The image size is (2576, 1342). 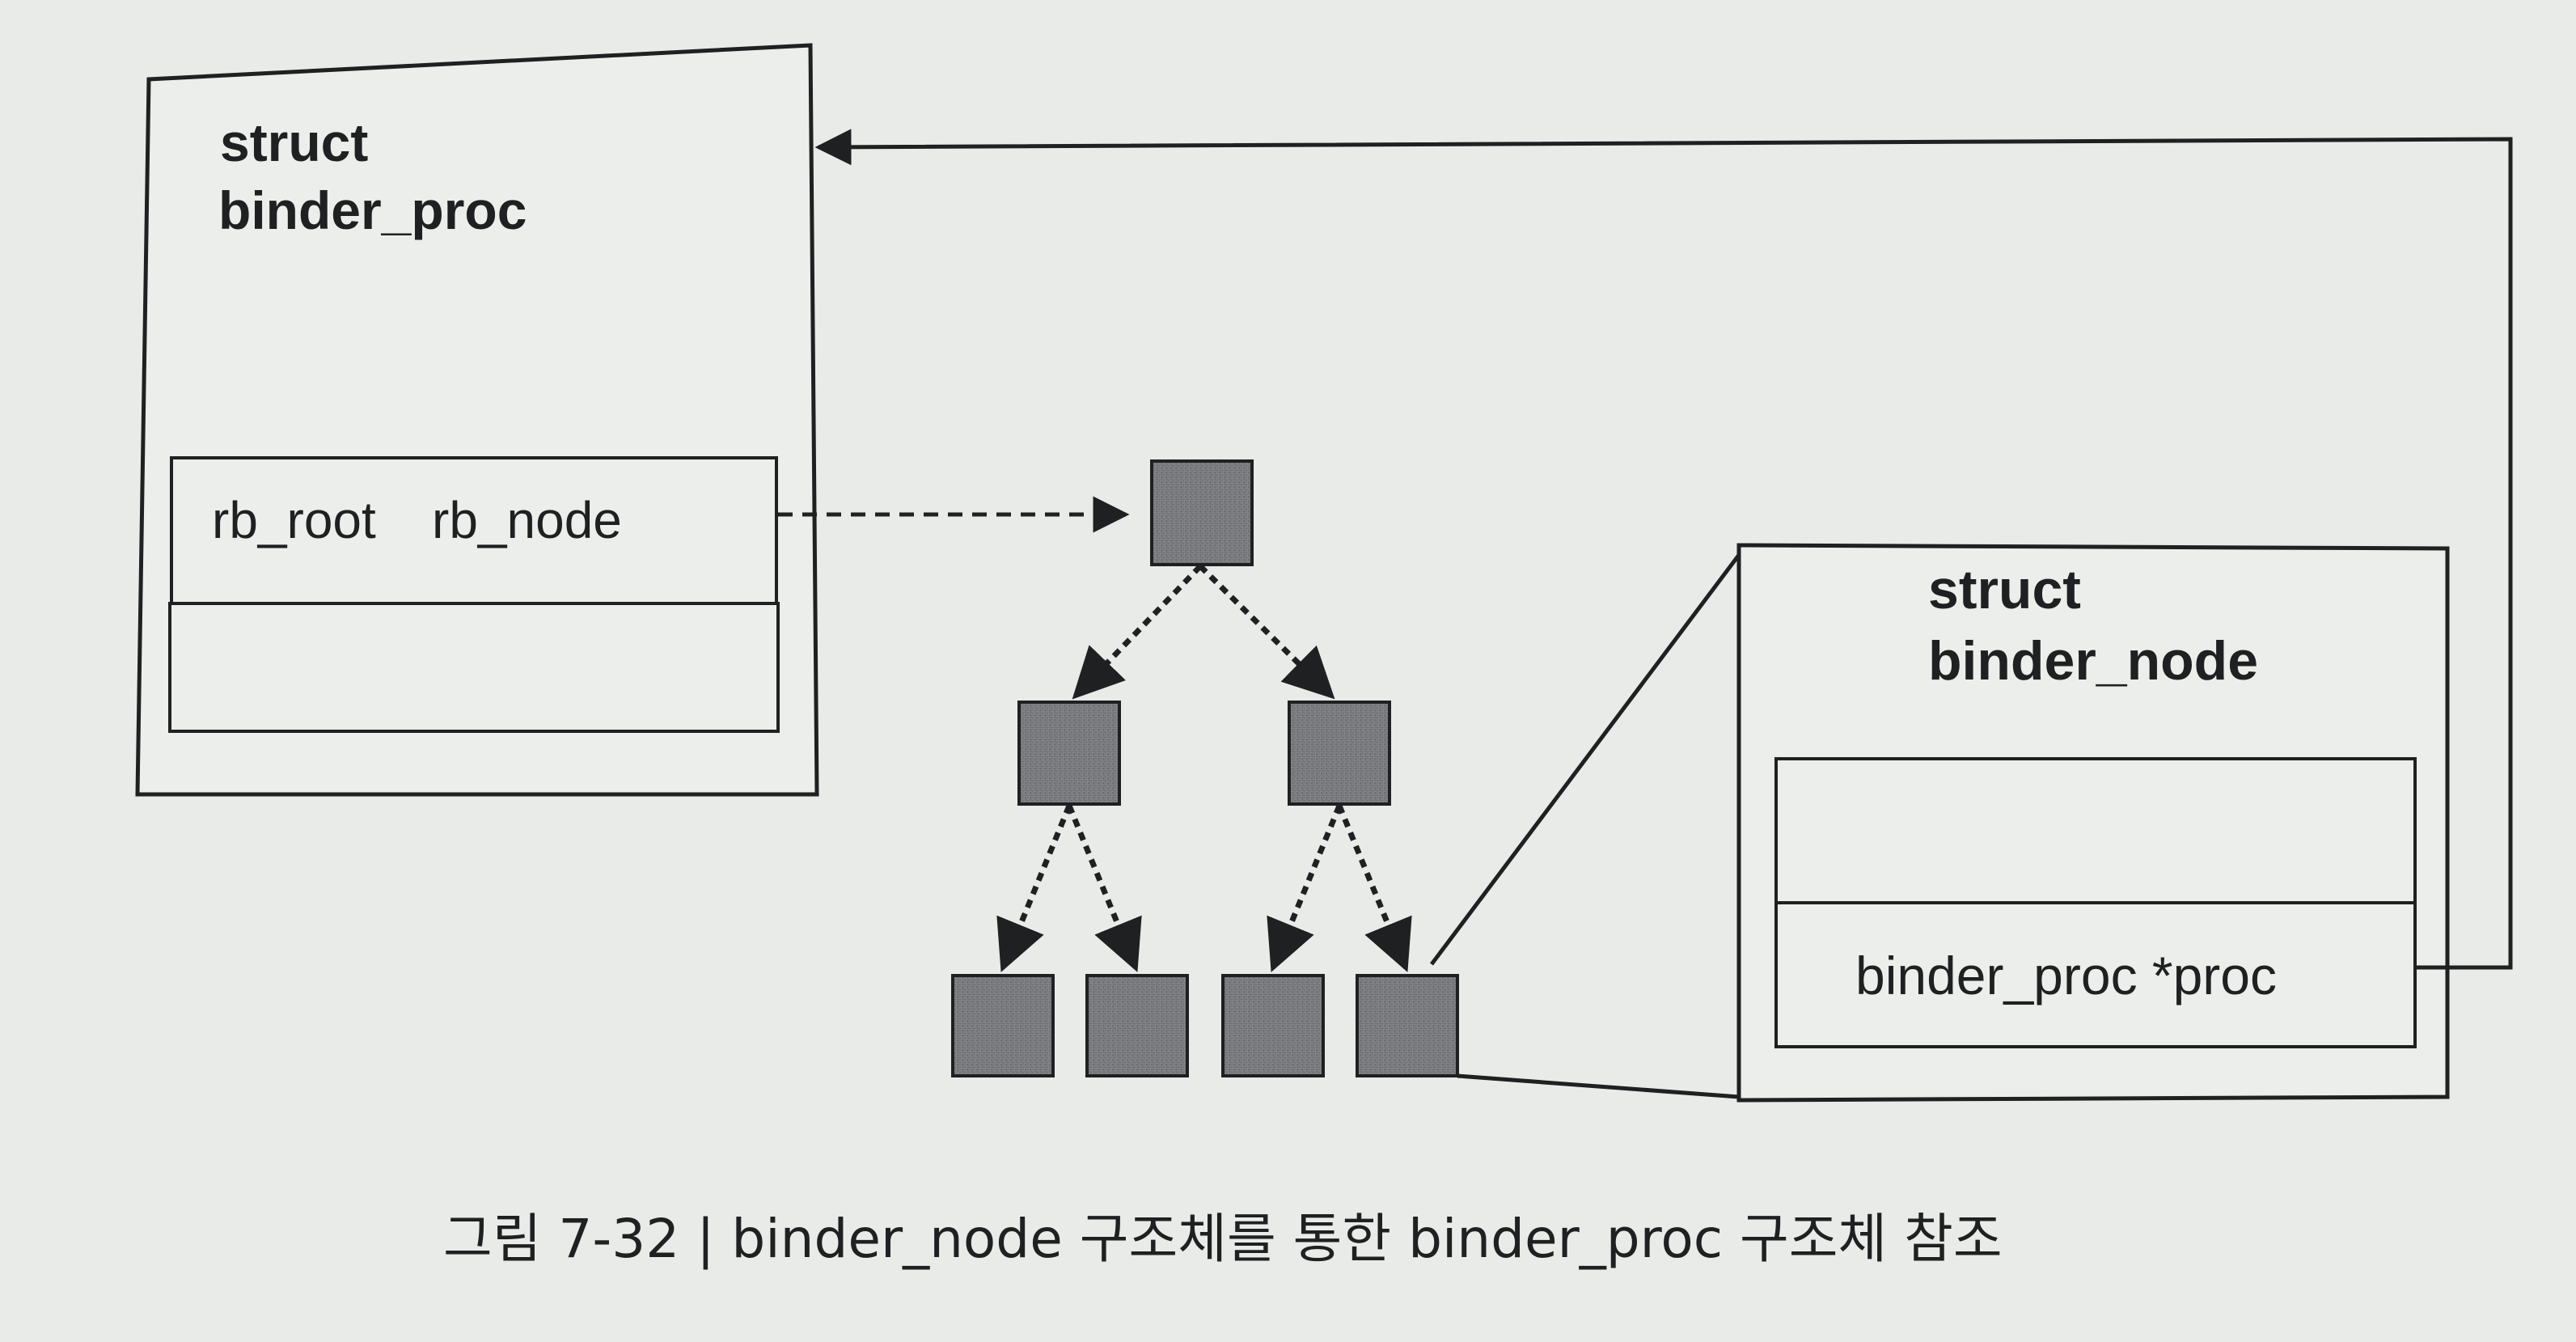 What do you see at coordinates (1202, 512) in the screenshot?
I see `tree-node-root` at bounding box center [1202, 512].